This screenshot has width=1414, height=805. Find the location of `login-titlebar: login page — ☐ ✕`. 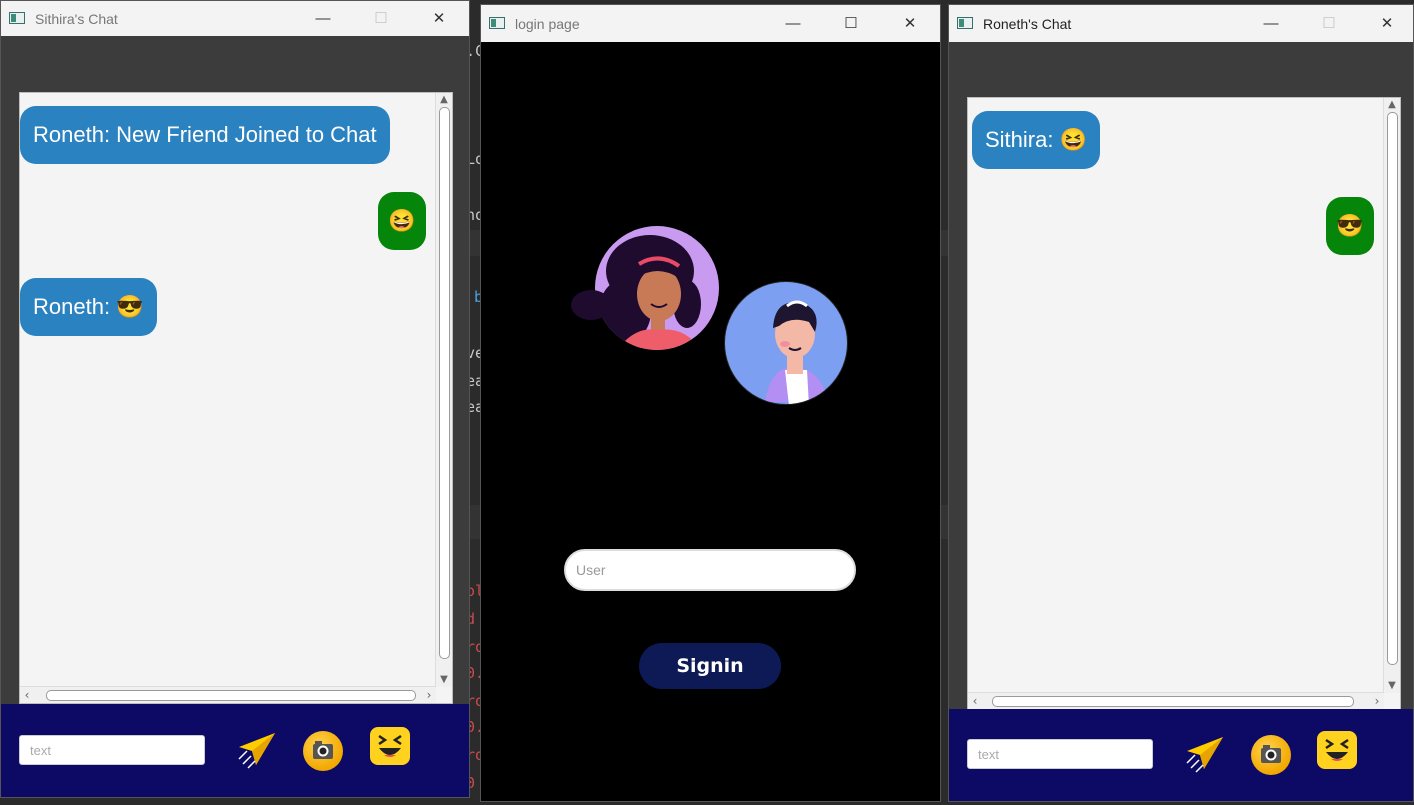

login-titlebar: login page — ☐ ✕ is located at coordinates (710, 23).